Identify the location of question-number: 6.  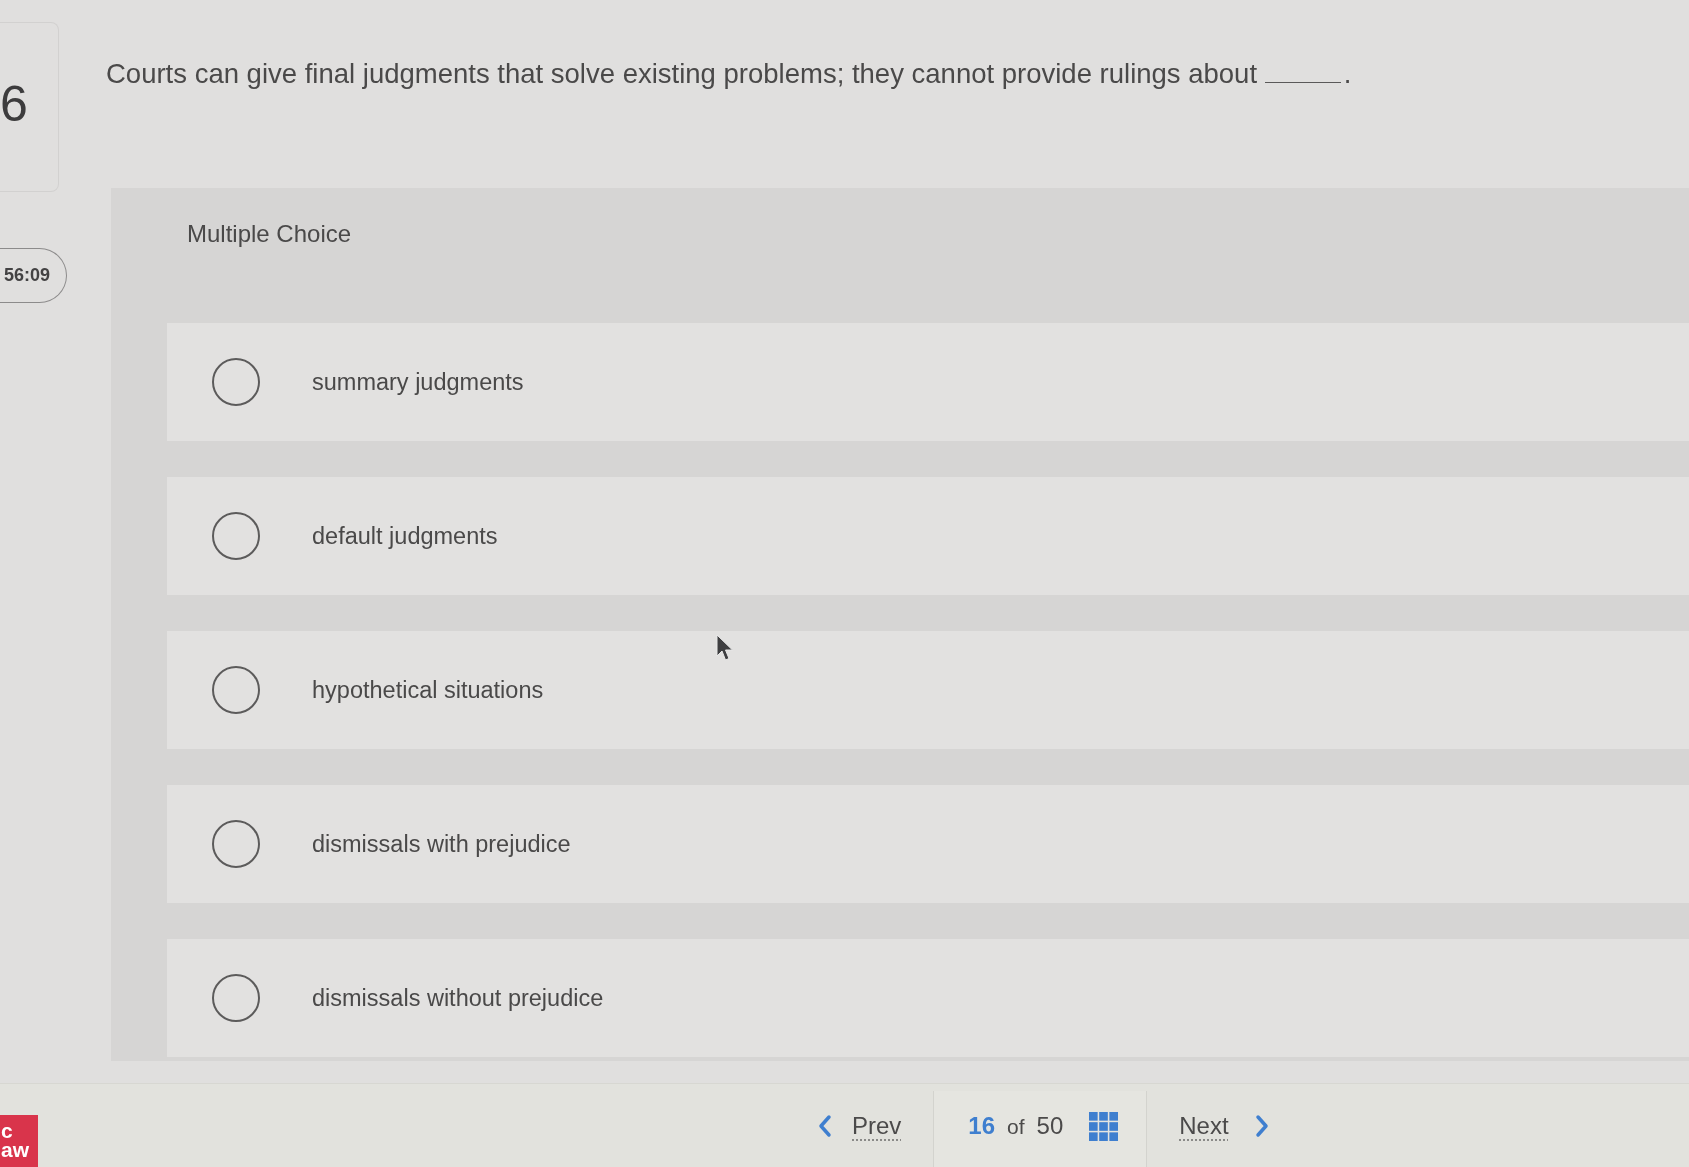
(29, 107).